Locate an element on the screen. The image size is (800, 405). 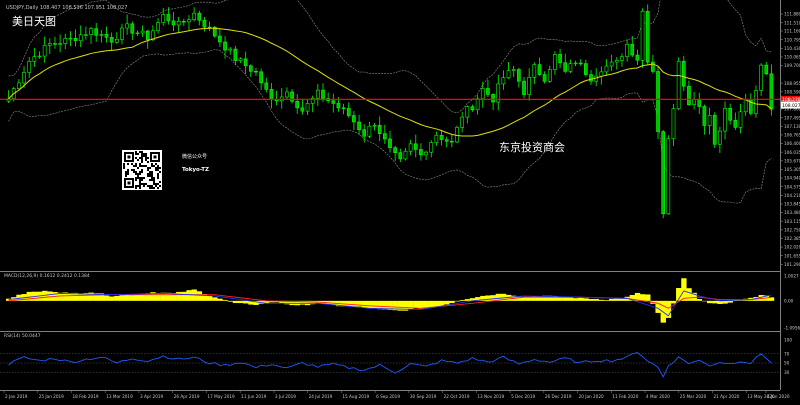
macd-tick-label: 1.0027 is located at coordinates (791, 276).